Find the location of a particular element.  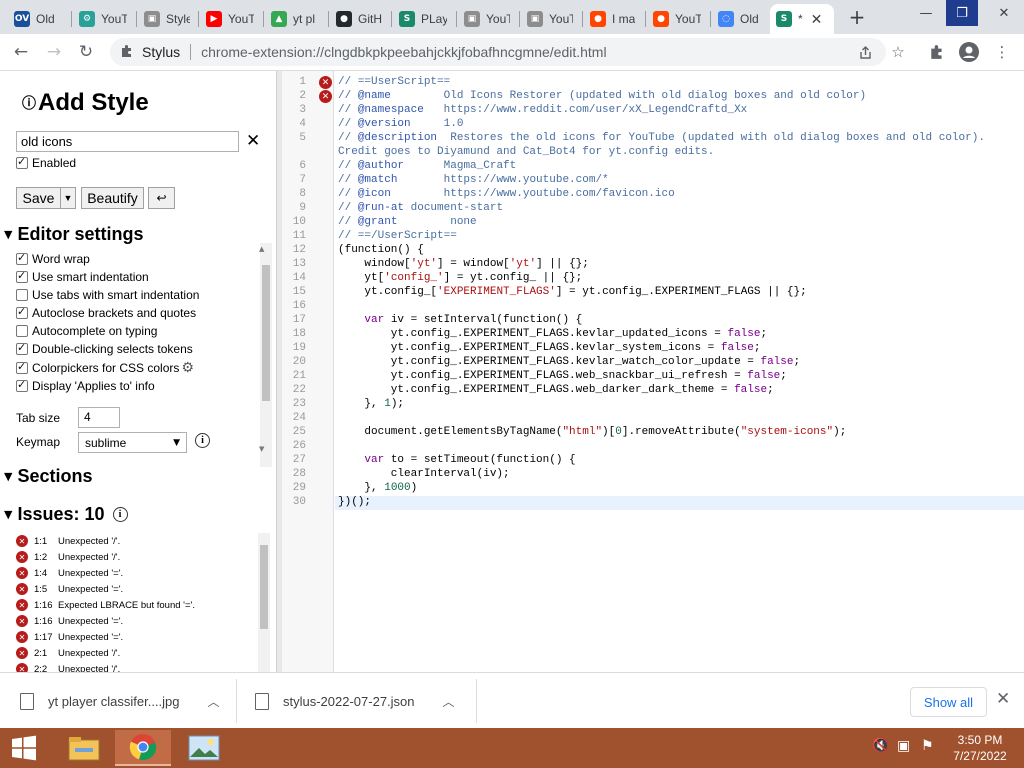

browser-tab: ▲ yt pl is located at coordinates (295, 19).